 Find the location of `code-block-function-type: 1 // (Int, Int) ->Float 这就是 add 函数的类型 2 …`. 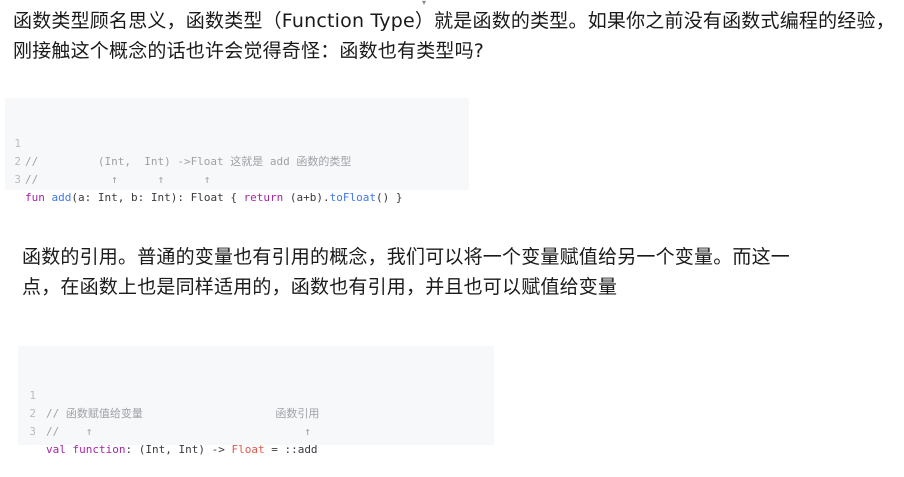

code-block-function-type: 1 // (Int, Int) ->Float 这就是 add 函数的类型 2 … is located at coordinates (237, 151).